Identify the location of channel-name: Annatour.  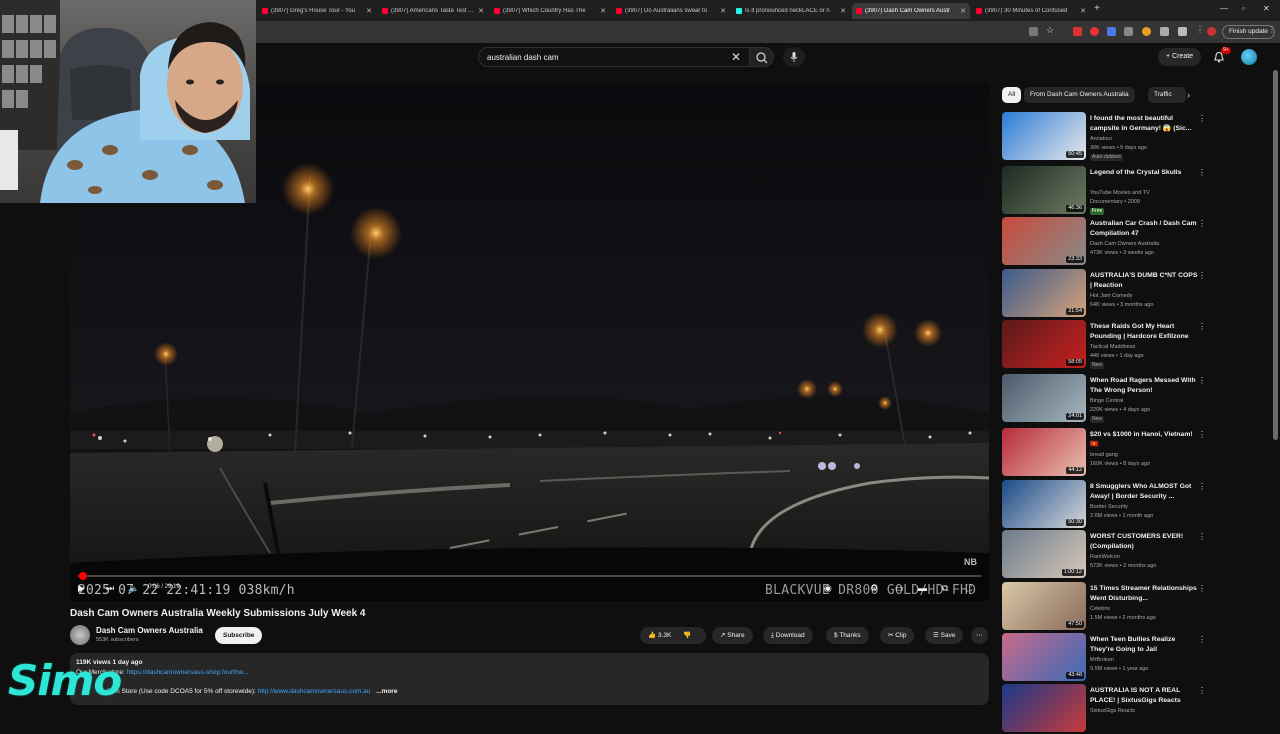
(1101, 139).